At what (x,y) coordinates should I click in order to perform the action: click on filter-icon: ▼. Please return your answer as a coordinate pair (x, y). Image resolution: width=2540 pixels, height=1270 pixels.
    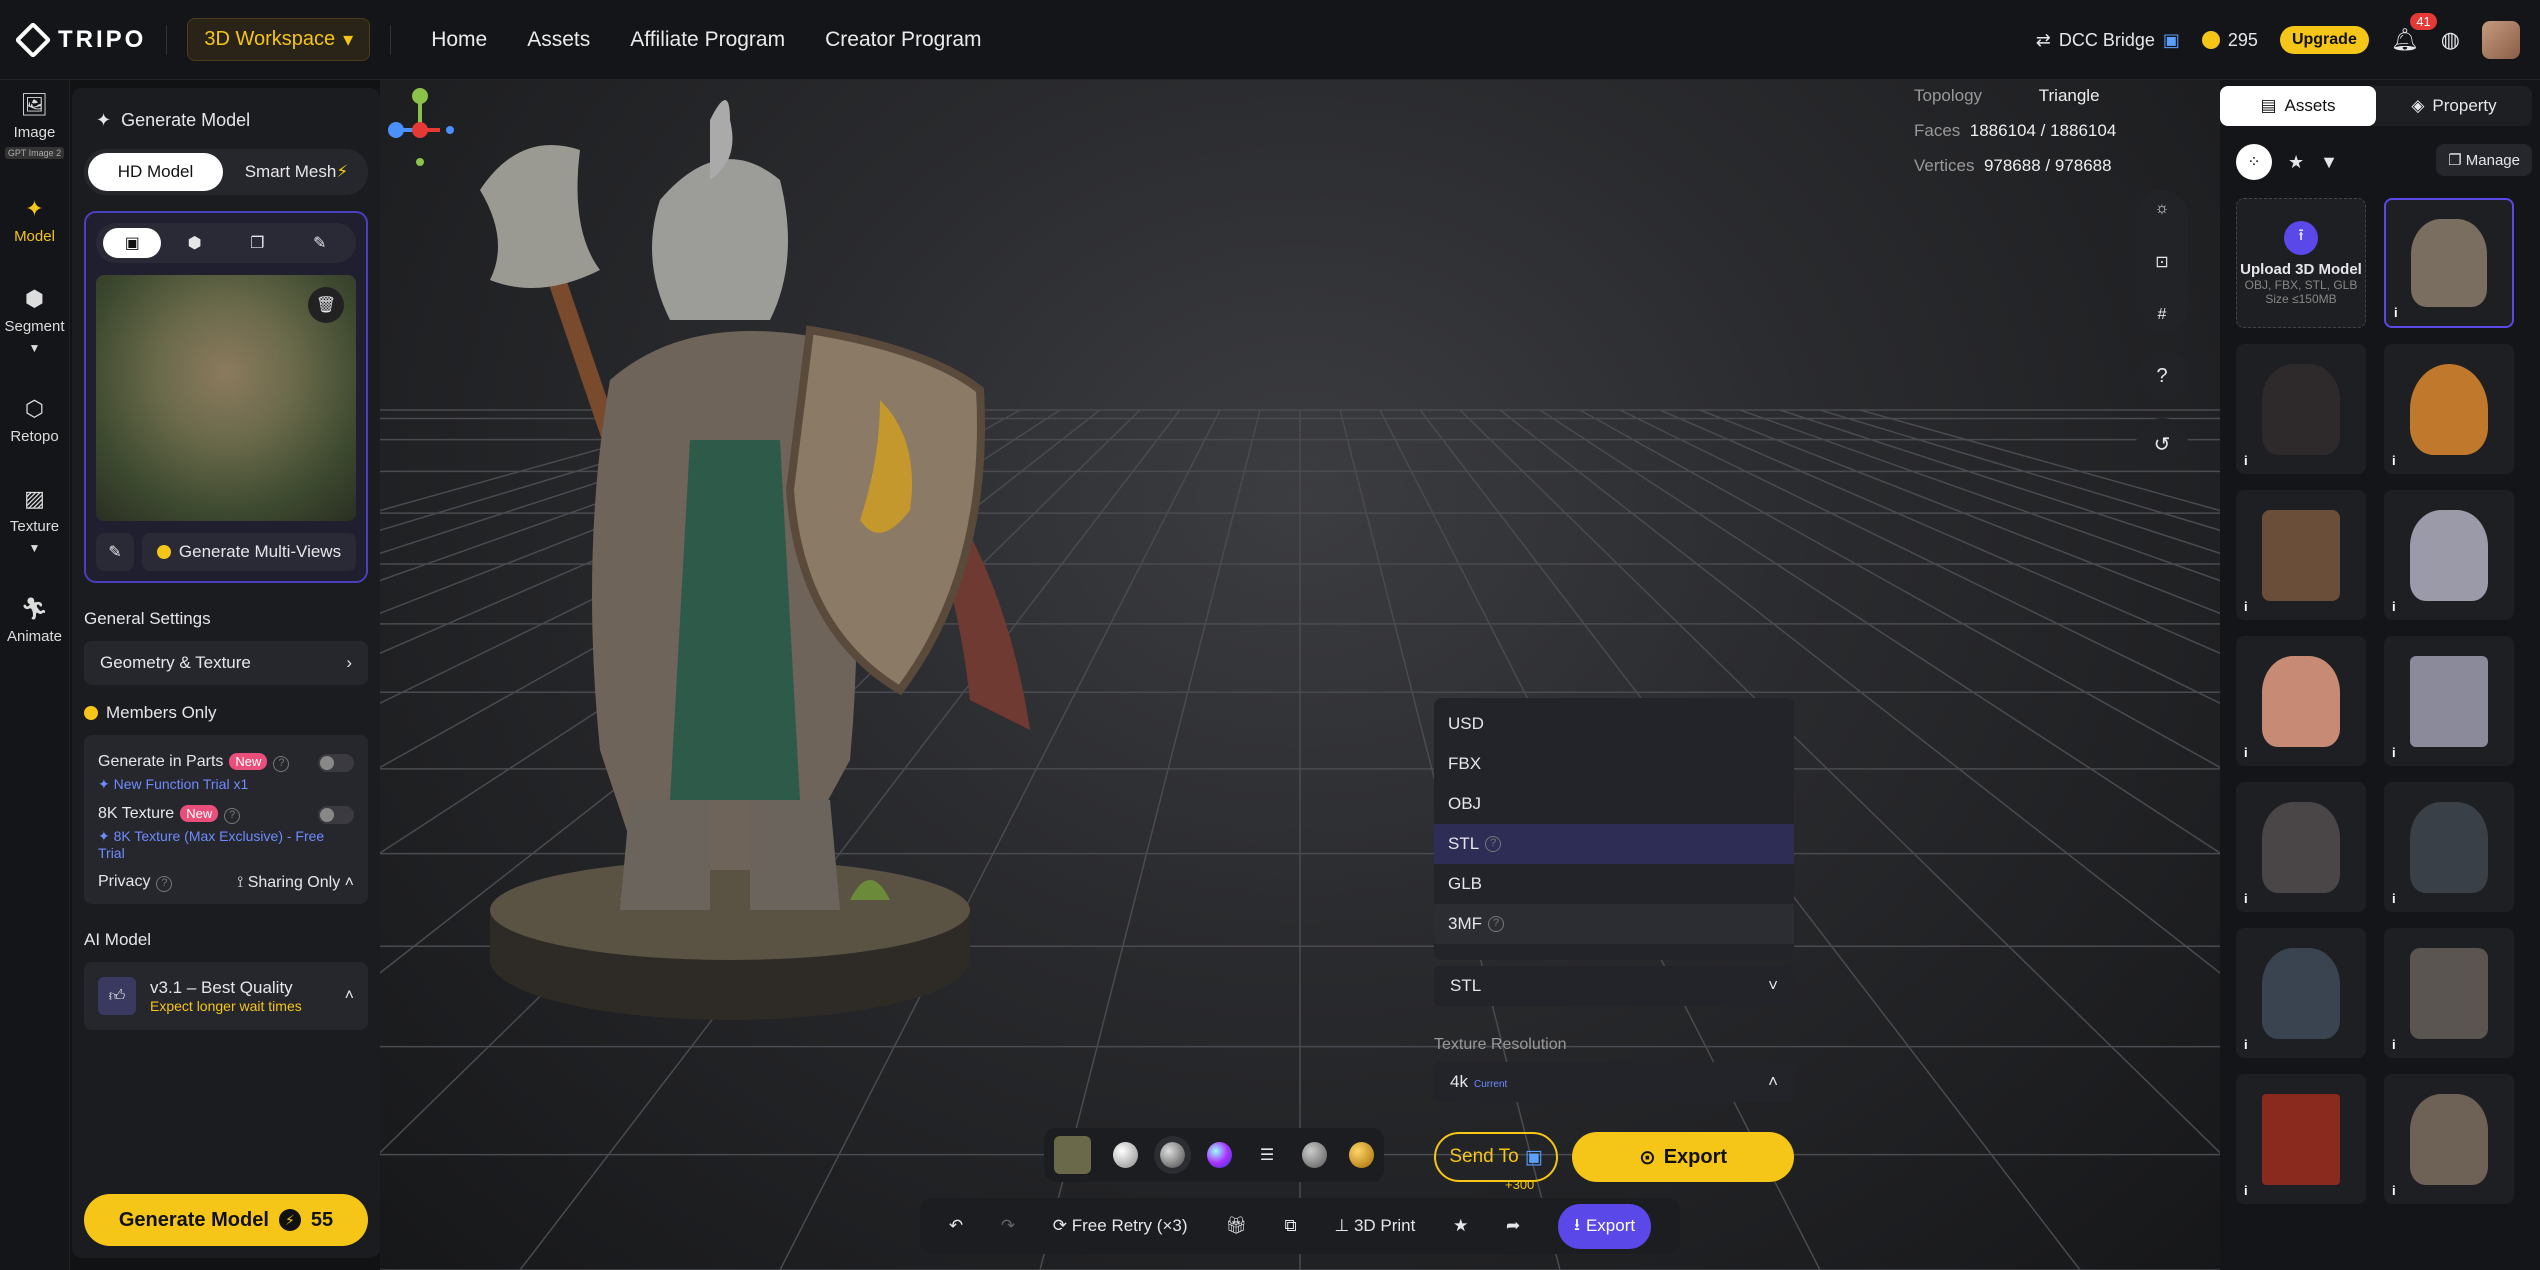
    Looking at the image, I should click on (2329, 162).